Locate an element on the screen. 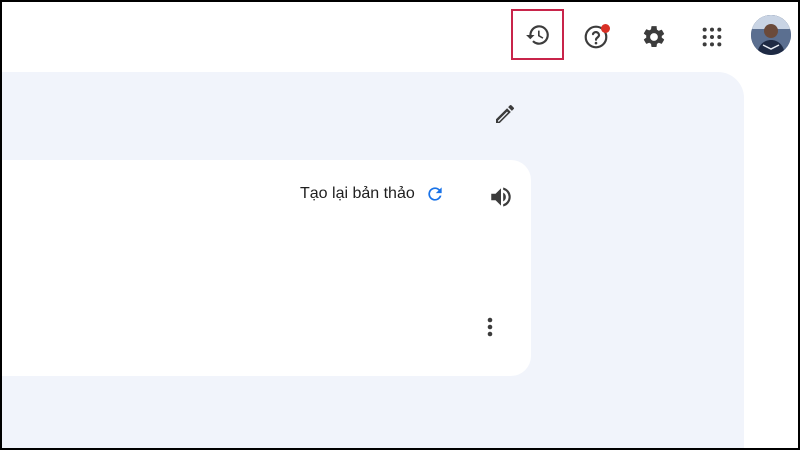  history-button is located at coordinates (537, 34).